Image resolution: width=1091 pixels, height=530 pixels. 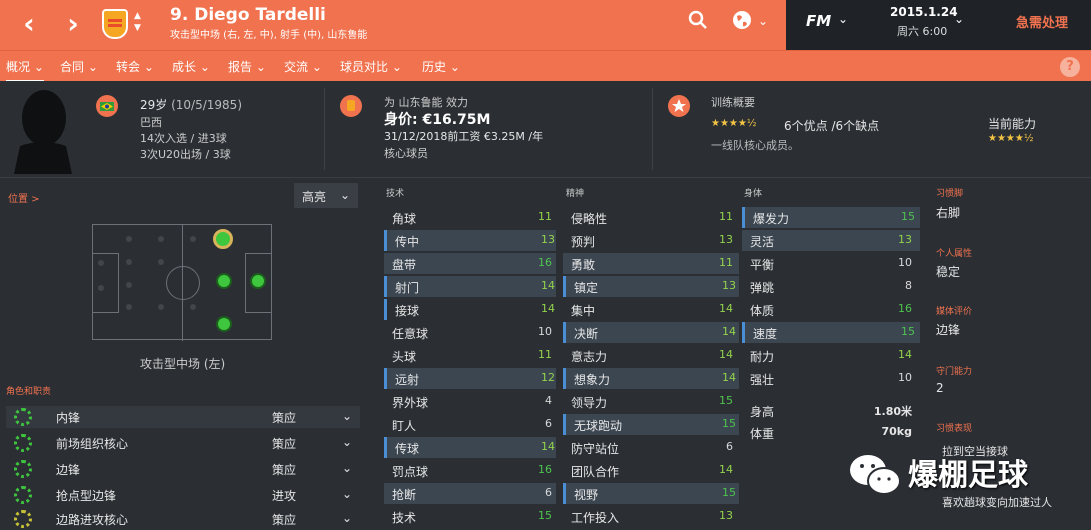 I want to click on attribute-row: 体质 16, so click(x=831, y=309).